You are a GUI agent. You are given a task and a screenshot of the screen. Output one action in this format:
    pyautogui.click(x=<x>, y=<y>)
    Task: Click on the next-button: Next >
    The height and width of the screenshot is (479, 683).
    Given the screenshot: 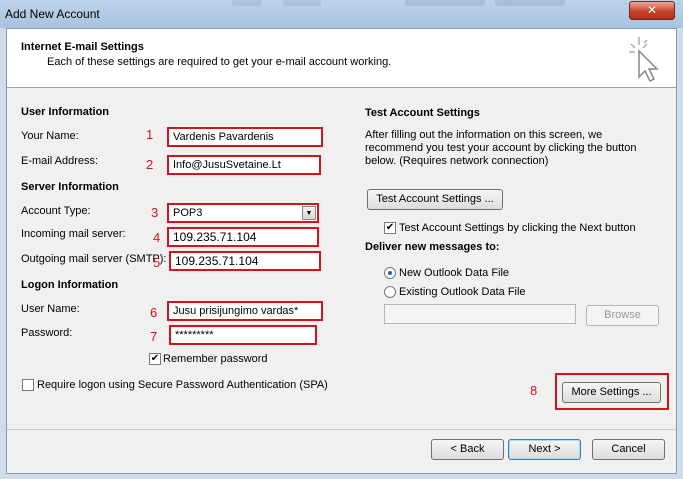 What is the action you would take?
    pyautogui.click(x=544, y=449)
    